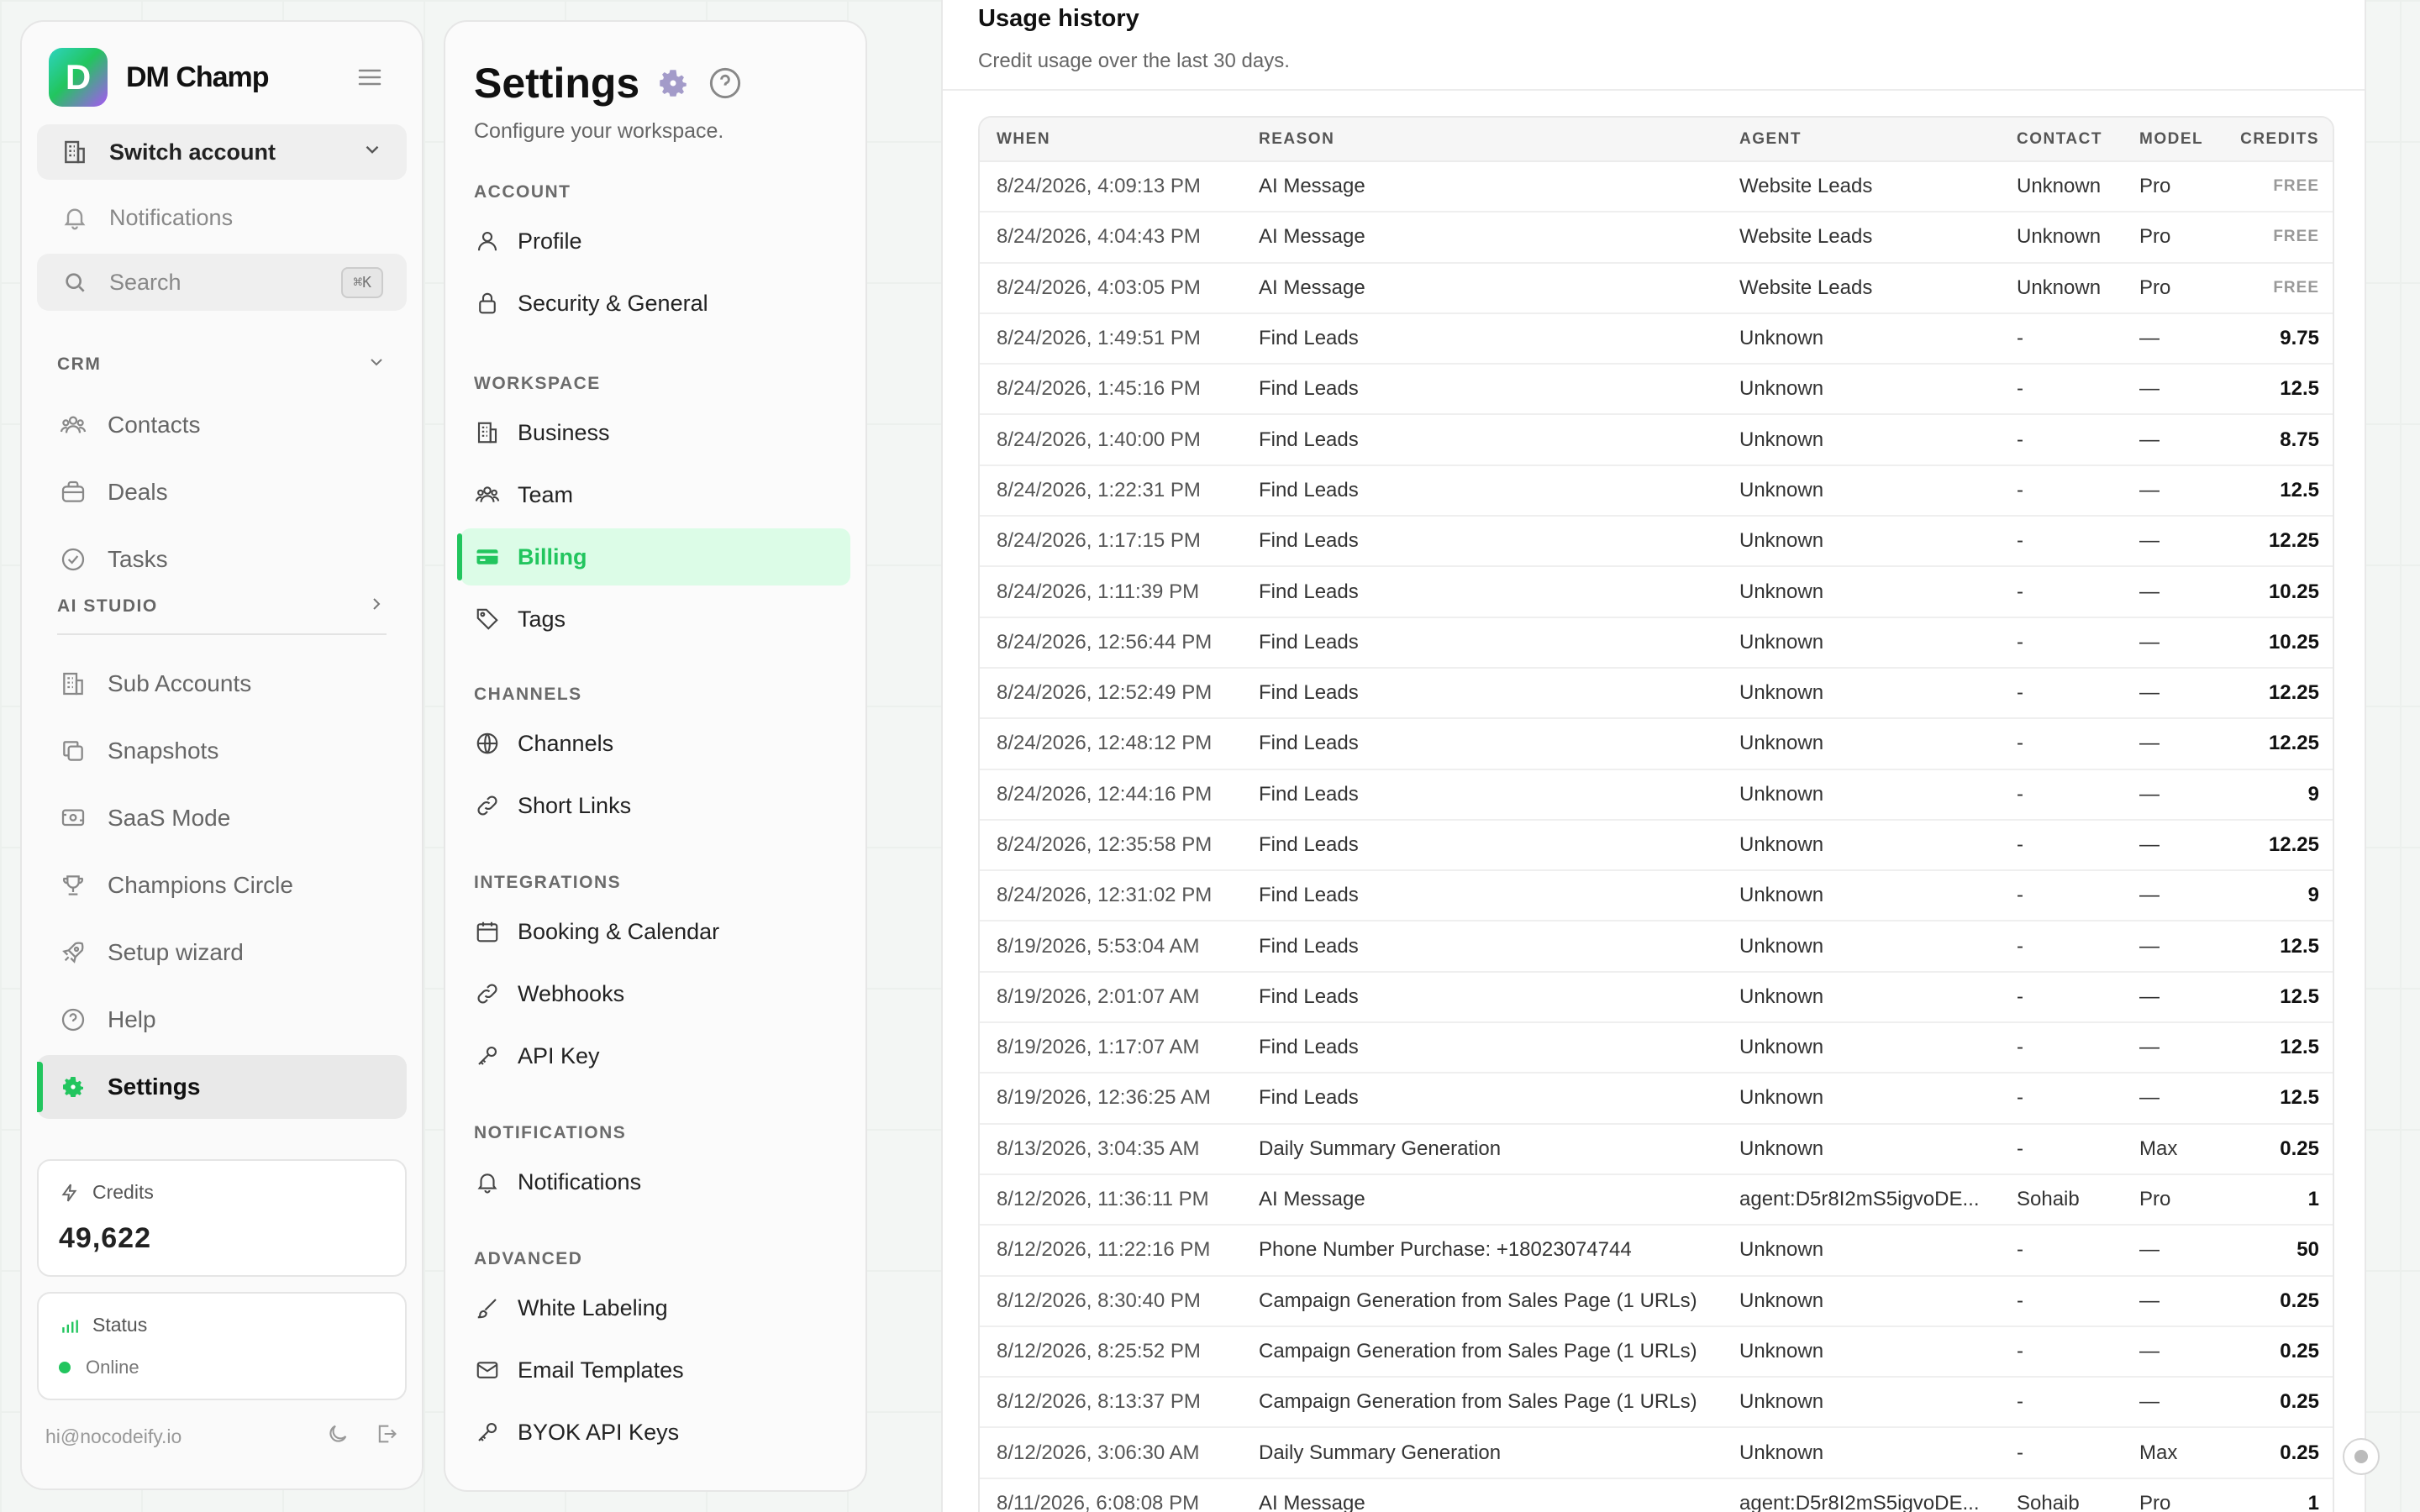 This screenshot has width=2420, height=1512. I want to click on menu-icon, so click(370, 77).